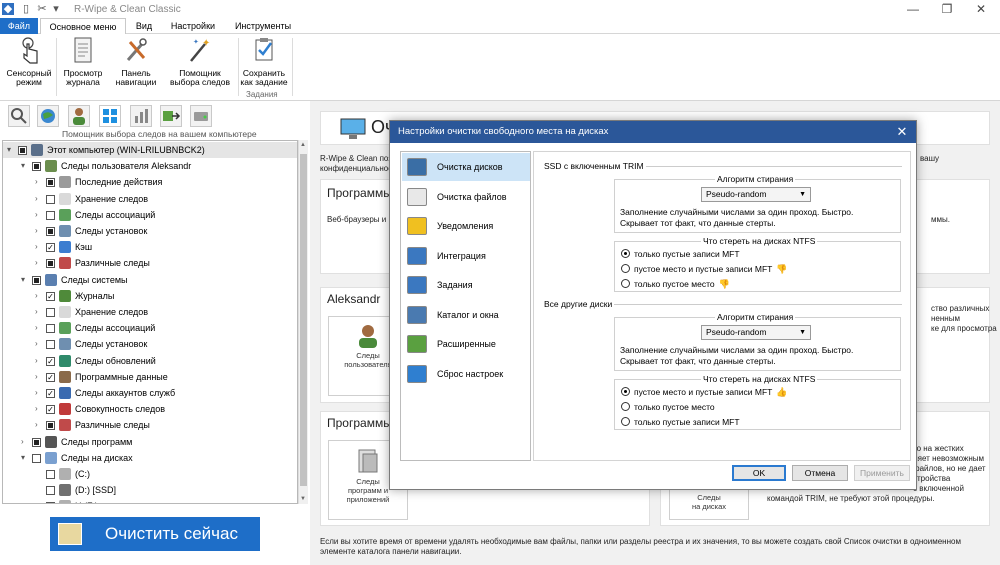  What do you see at coordinates (902, 132) in the screenshot?
I see `dialog-close-icon: ✕` at bounding box center [902, 132].